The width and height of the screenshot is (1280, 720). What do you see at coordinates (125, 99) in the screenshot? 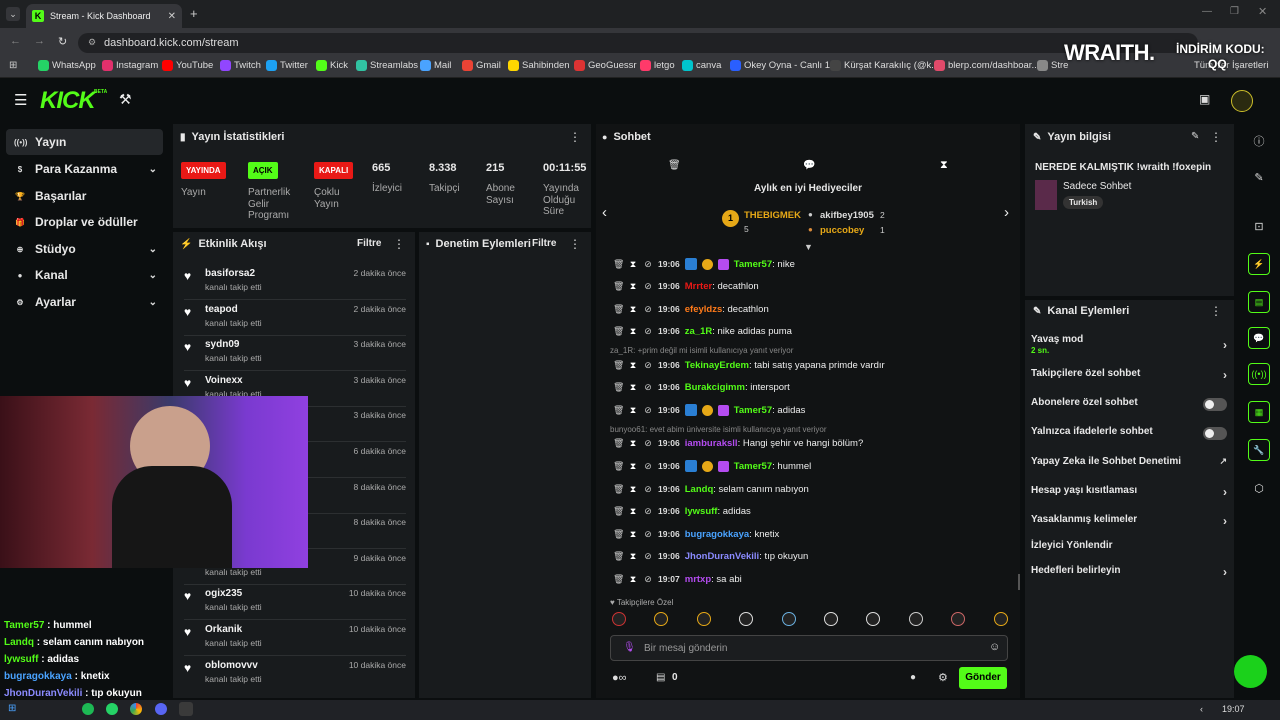
I see `hammer-icon: ⚒` at bounding box center [125, 99].